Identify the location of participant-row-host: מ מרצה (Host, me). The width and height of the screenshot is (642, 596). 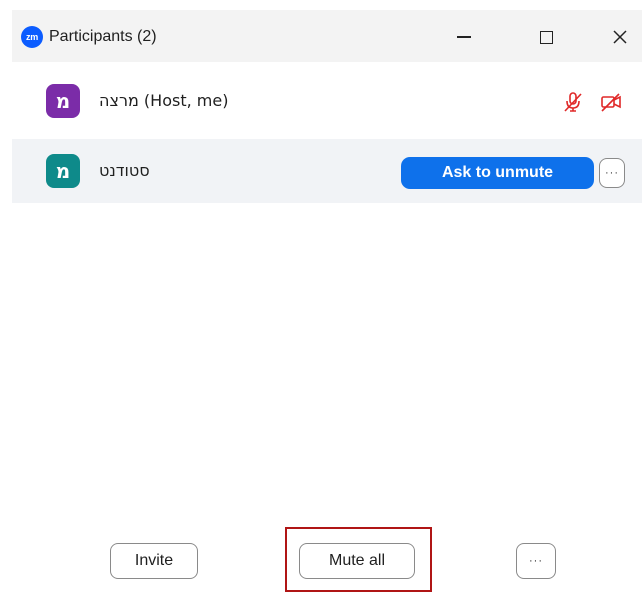
(327, 101).